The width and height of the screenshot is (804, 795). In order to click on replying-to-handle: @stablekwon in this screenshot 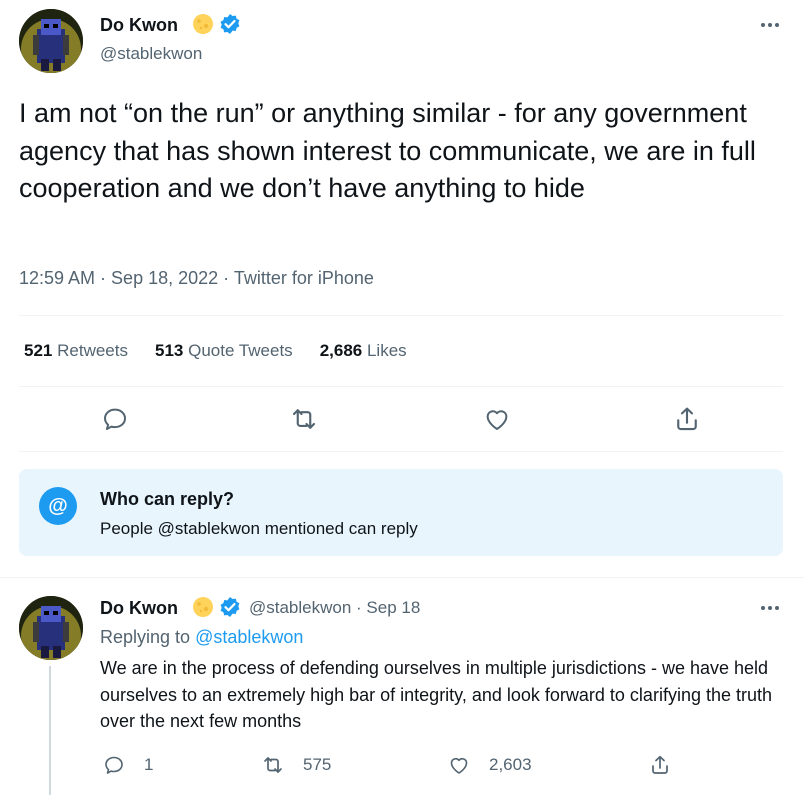, I will do `click(249, 637)`.